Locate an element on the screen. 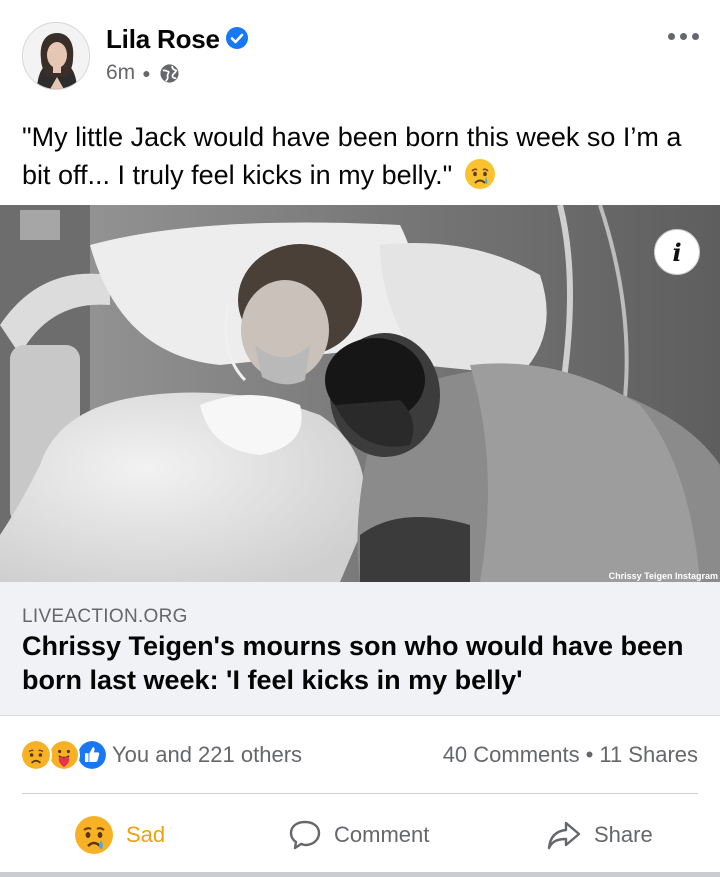  more-options-icon is located at coordinates (683, 36).